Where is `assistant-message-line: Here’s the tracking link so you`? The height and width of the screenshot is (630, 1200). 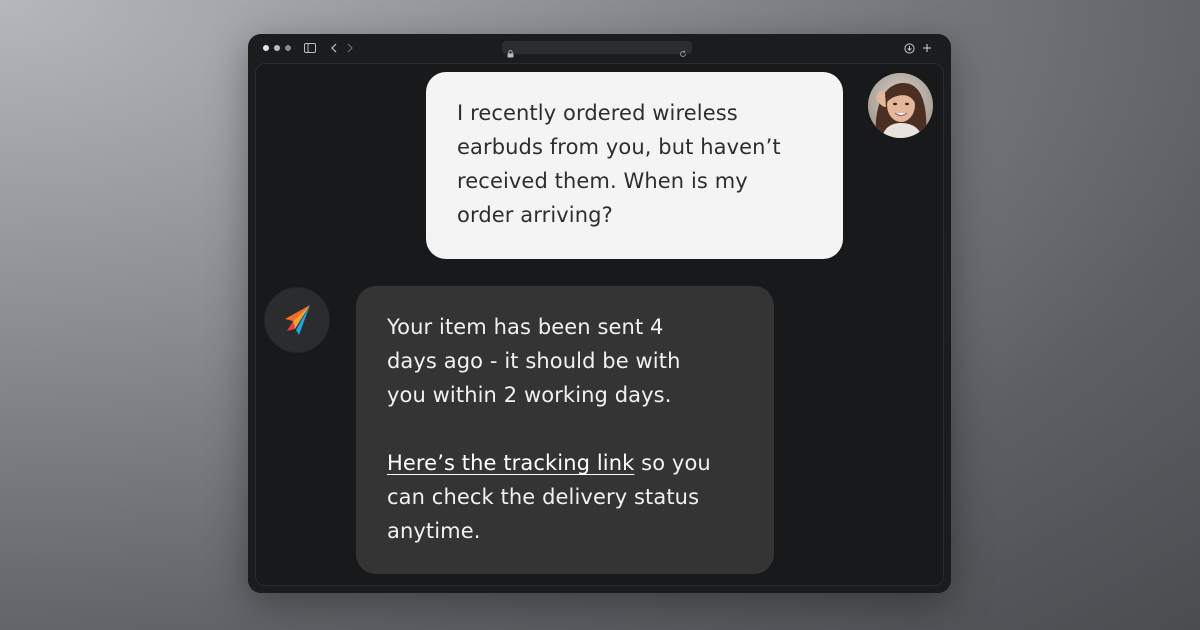 assistant-message-line: Here’s the tracking link so you is located at coordinates (565, 463).